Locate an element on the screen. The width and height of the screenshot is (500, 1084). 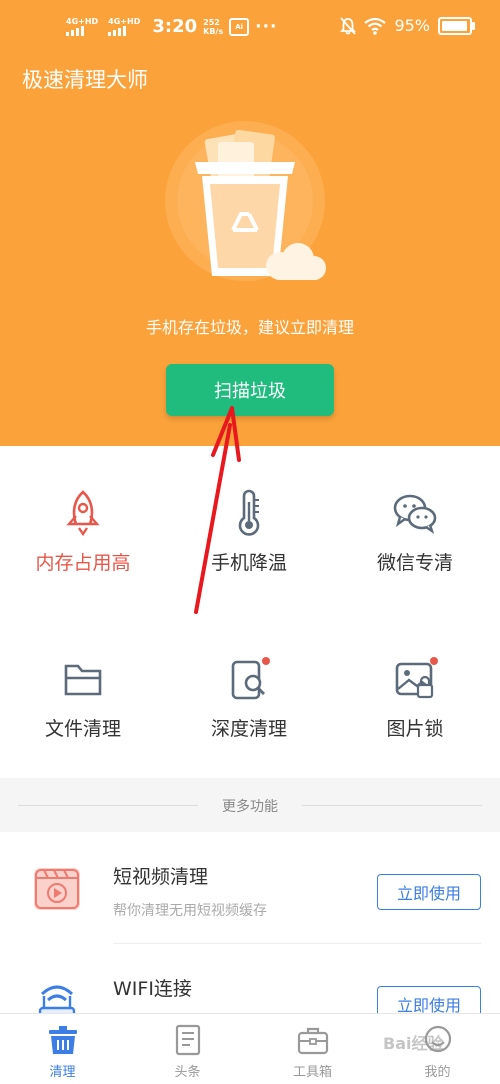
tool-label: 内存占用高 is located at coordinates (83, 563).